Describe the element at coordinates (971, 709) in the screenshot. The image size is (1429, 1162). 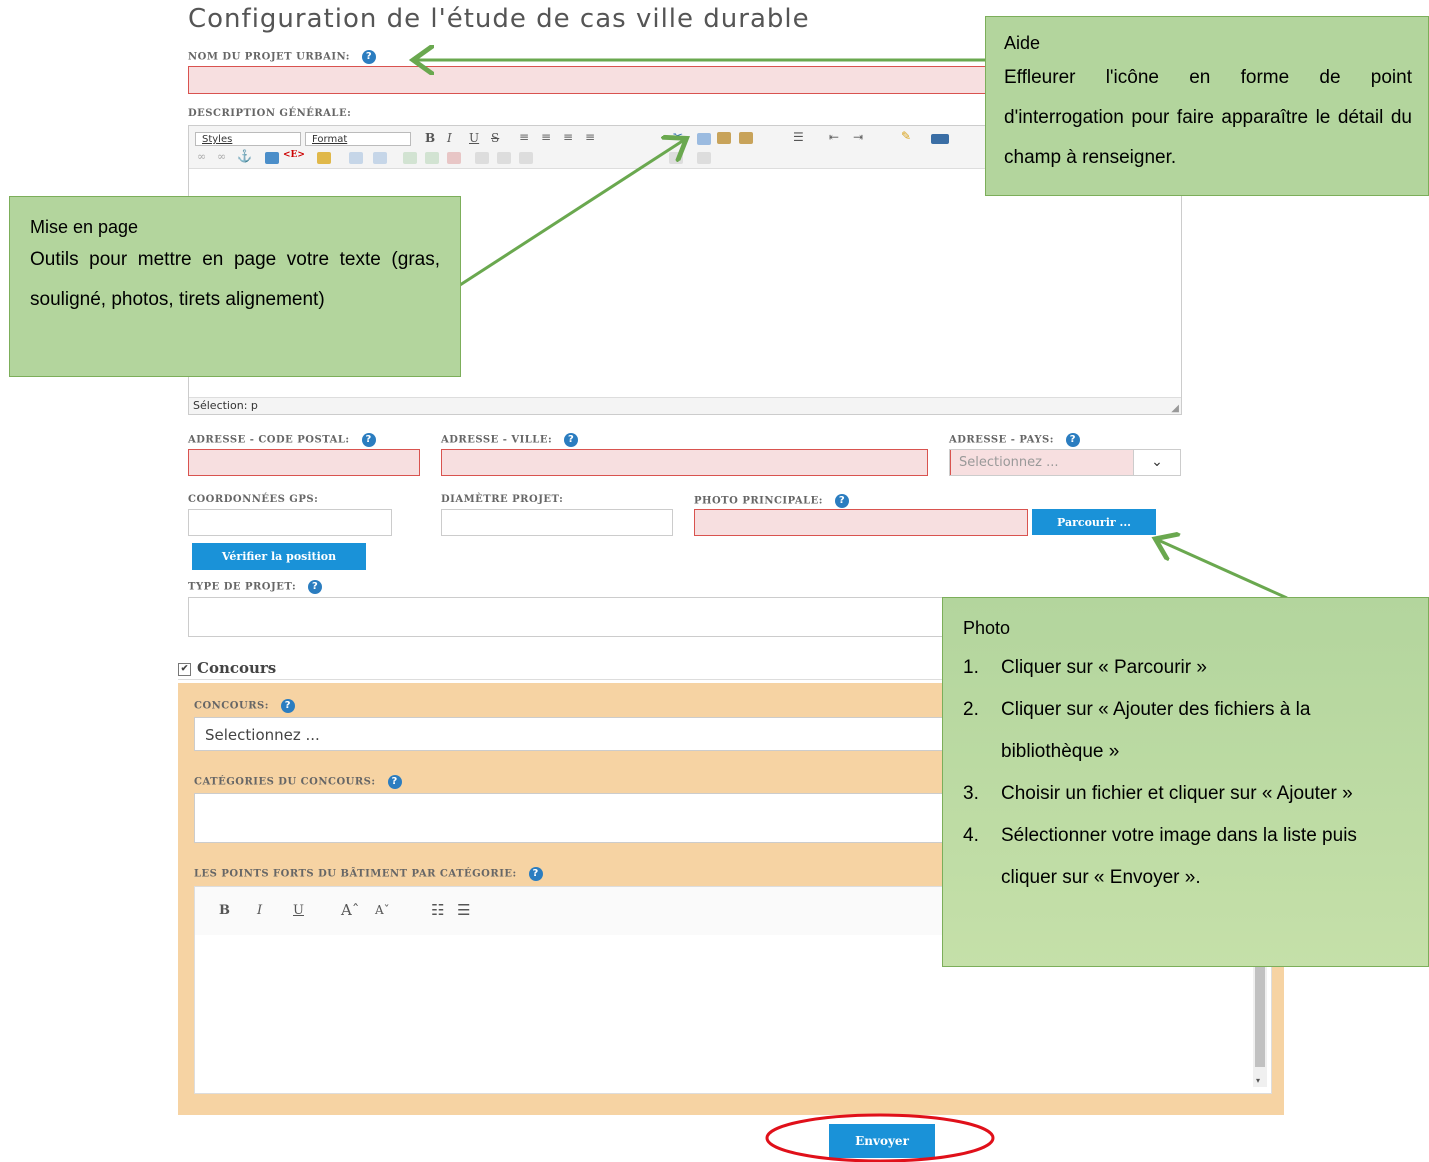
I see `step-number: 2.` at that location.